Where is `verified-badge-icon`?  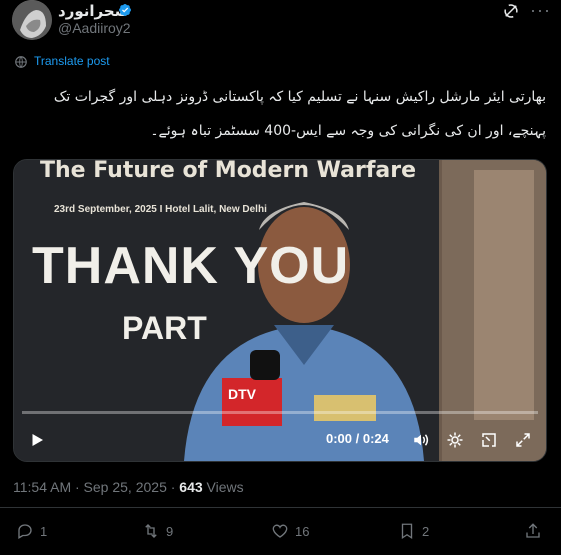
verified-badge-icon is located at coordinates (125, 10).